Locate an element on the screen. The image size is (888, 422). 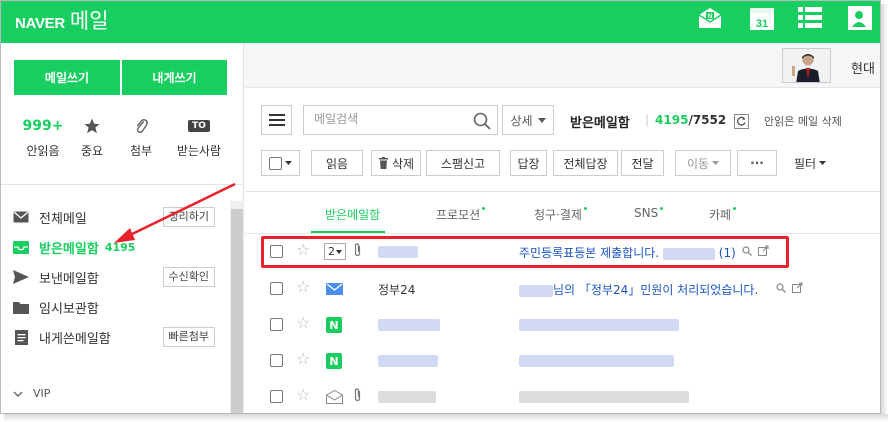
envelope-icon is located at coordinates (334, 289).